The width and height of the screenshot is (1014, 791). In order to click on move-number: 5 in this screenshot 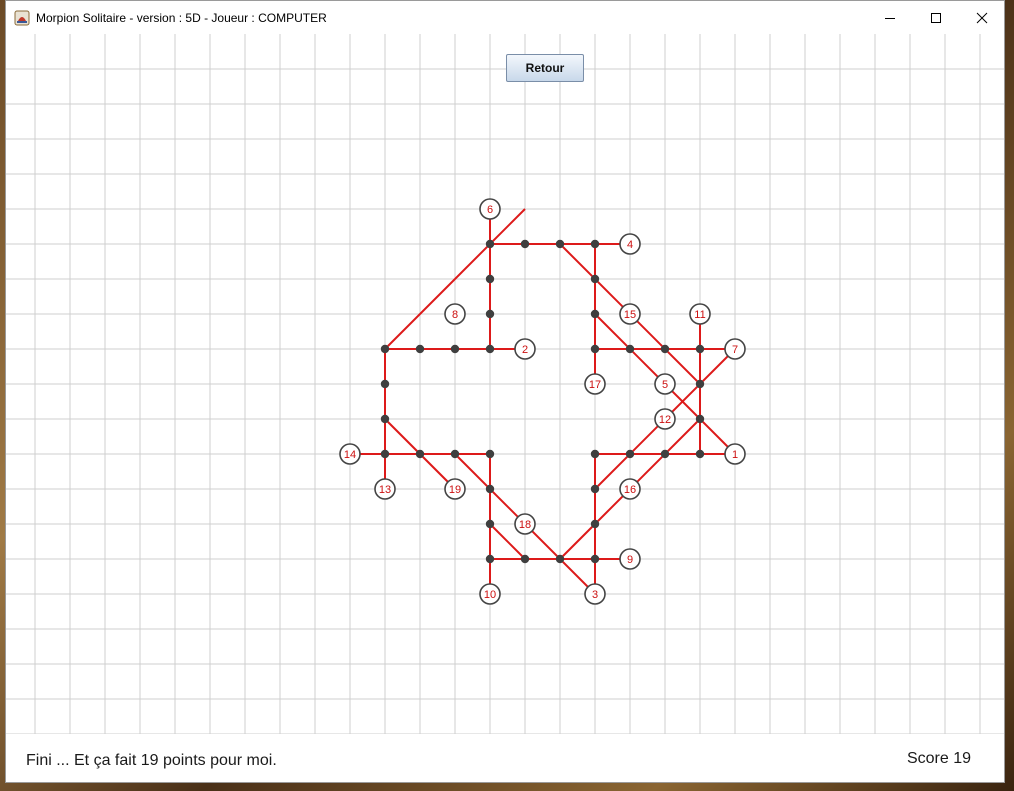, I will do `click(665, 385)`.